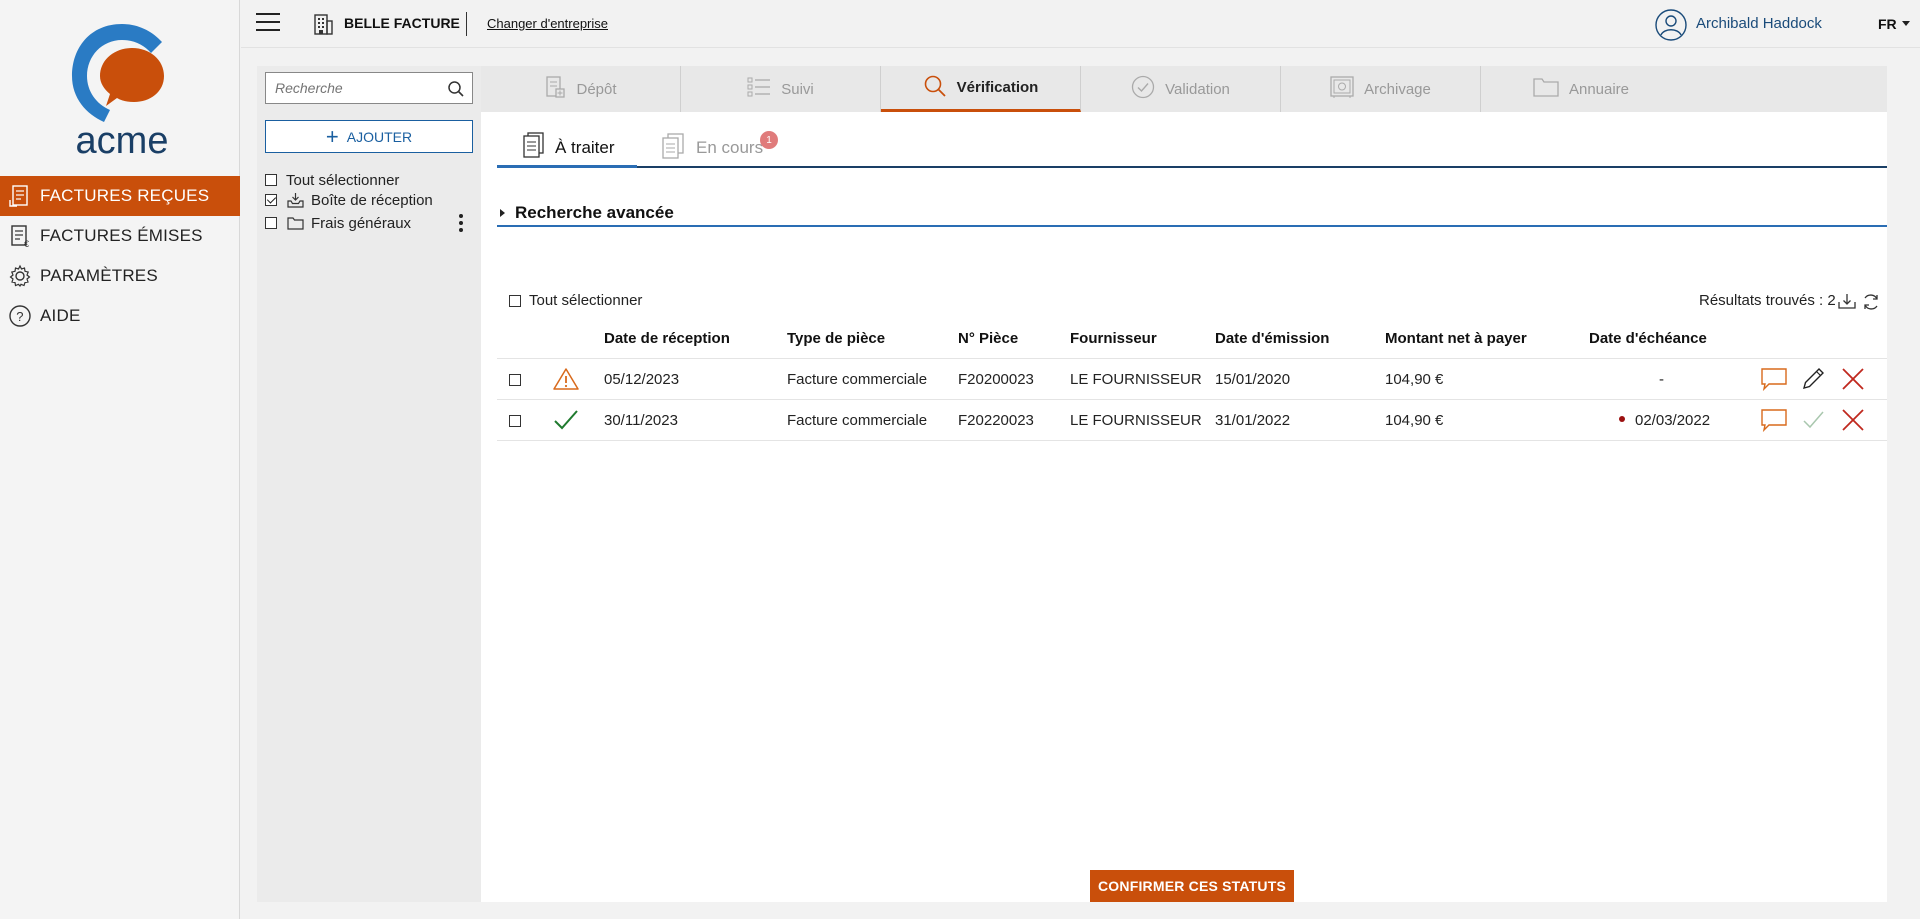 The height and width of the screenshot is (919, 1920). What do you see at coordinates (1253, 420) in the screenshot?
I see `cell-issue-date: 31/01/2022` at bounding box center [1253, 420].